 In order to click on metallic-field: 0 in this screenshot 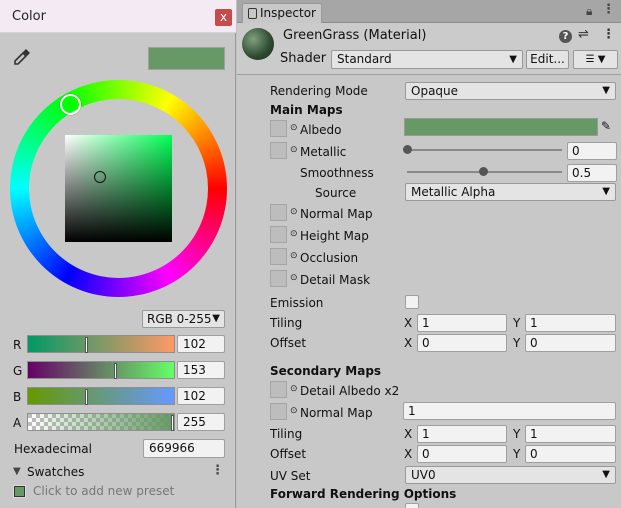, I will do `click(592, 151)`.